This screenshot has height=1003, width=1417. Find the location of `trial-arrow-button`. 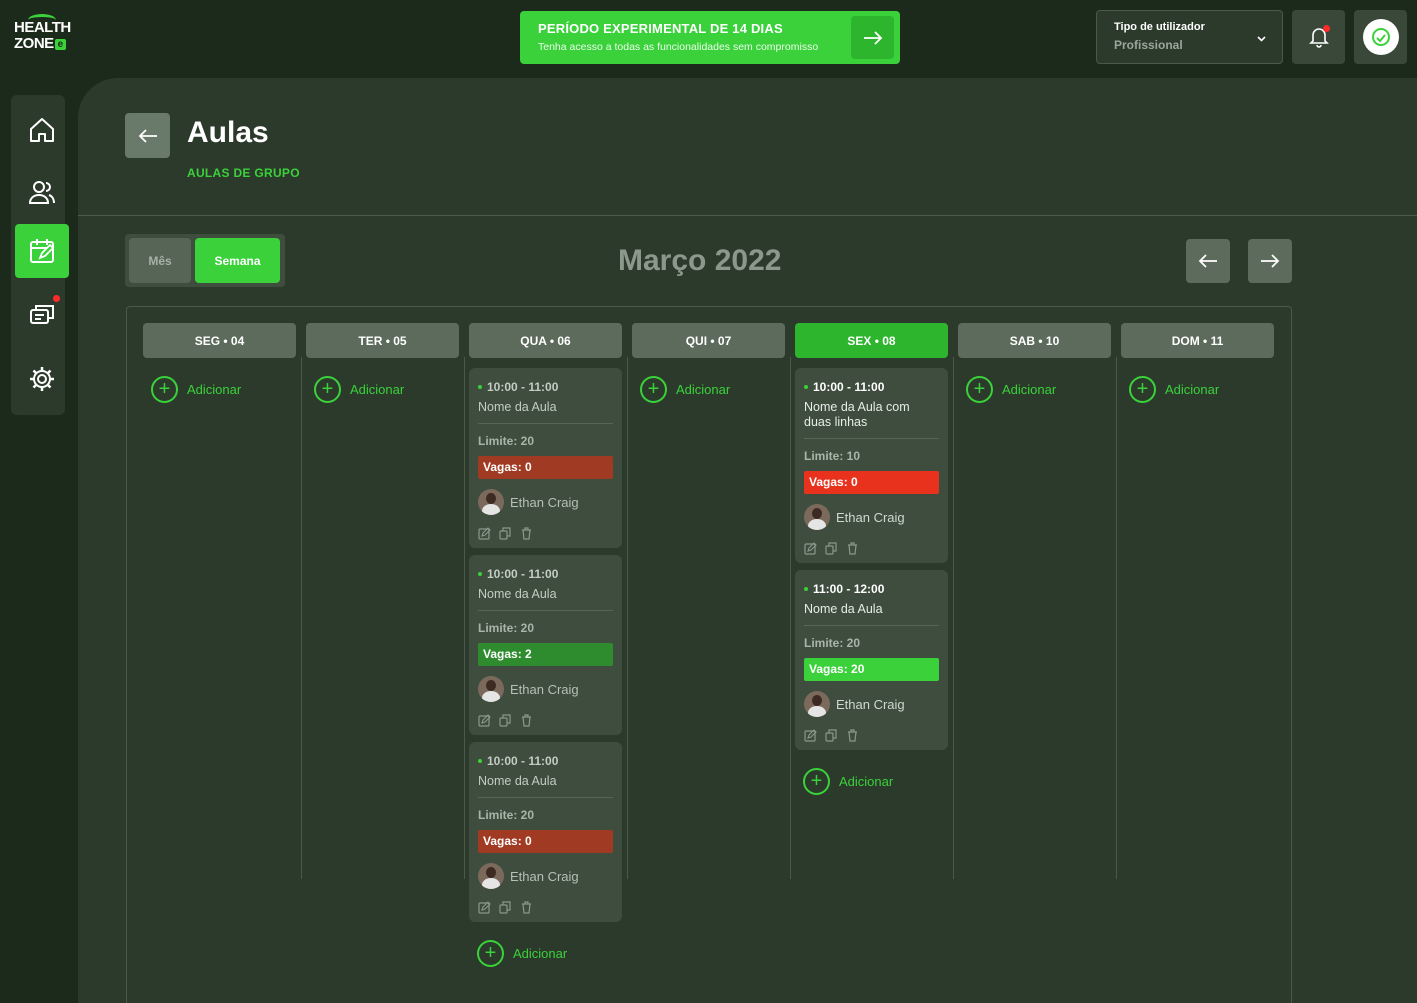

trial-arrow-button is located at coordinates (872, 37).